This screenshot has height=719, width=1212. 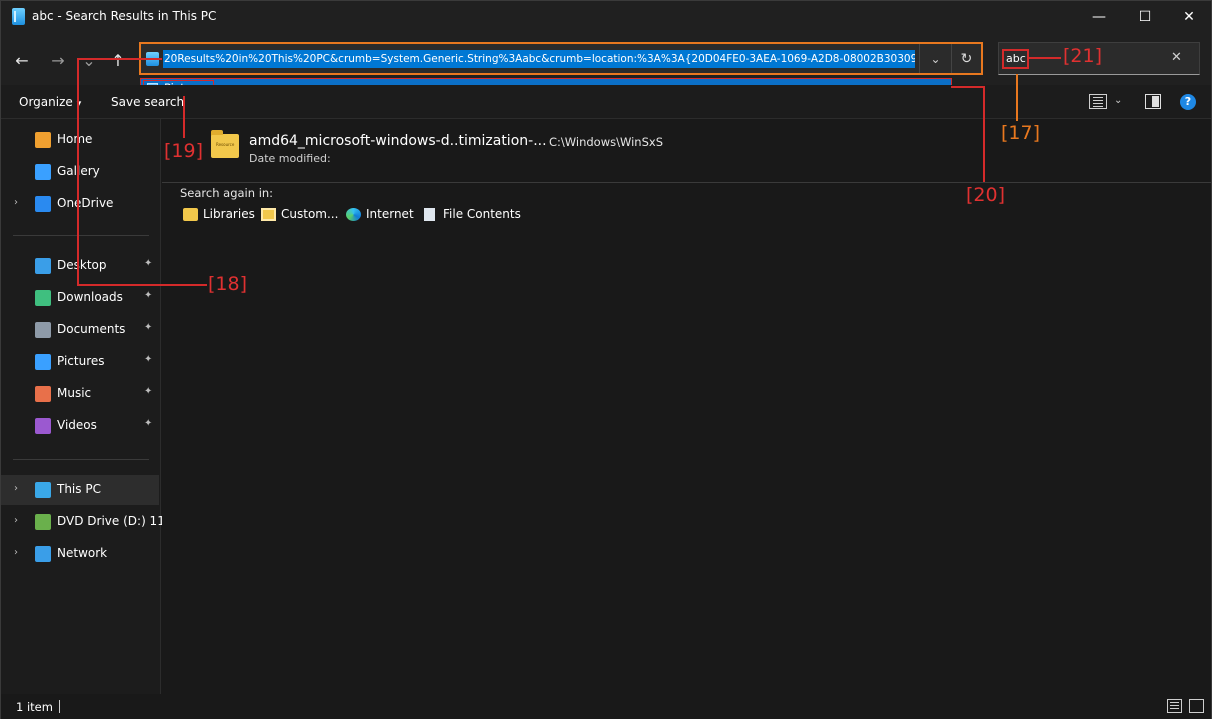 I want to click on sidebar-item-label: Network, so click(x=82, y=553).